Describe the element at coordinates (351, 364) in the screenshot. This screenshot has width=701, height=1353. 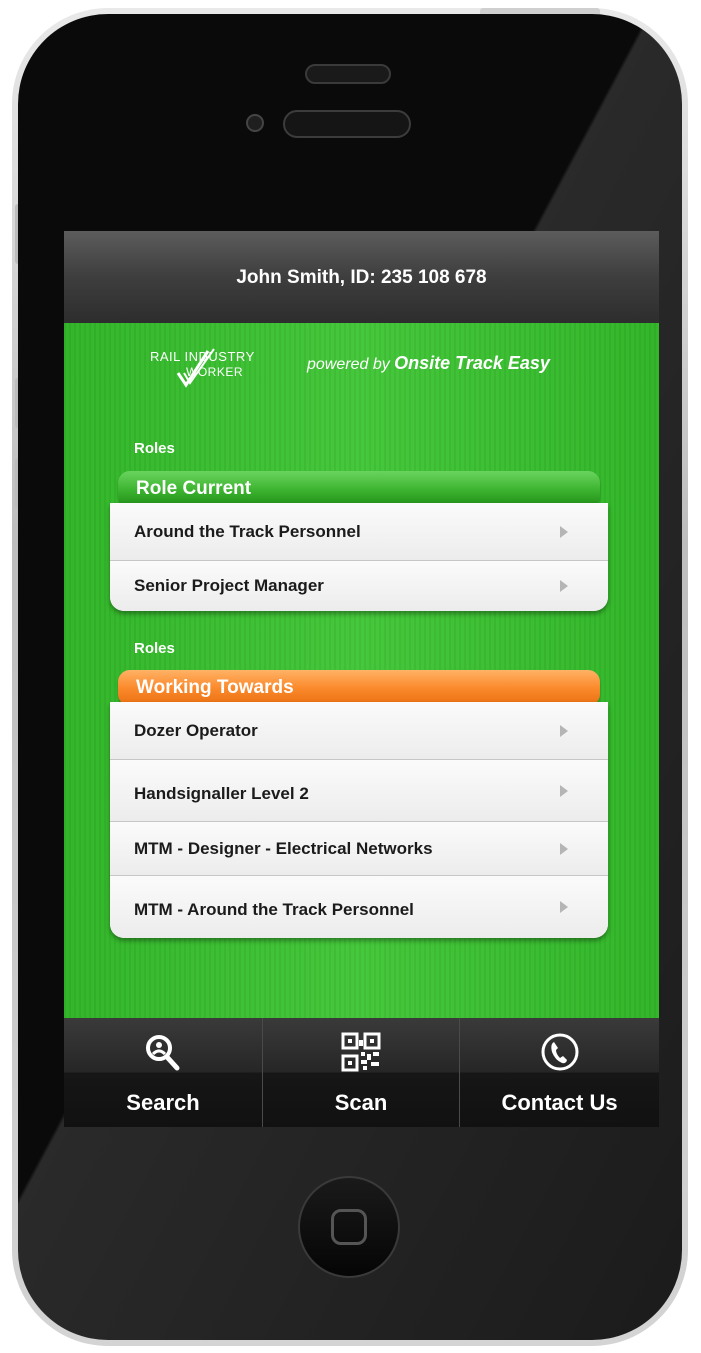
I see `powered-prefix: powered by` at that location.